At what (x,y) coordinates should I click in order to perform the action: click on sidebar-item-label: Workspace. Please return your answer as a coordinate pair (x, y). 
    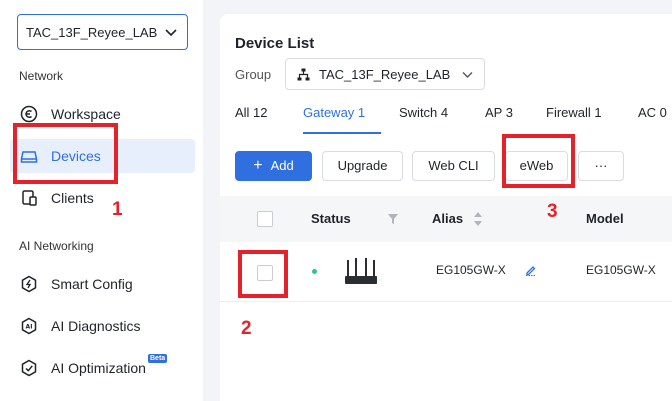
    Looking at the image, I should click on (86, 114).